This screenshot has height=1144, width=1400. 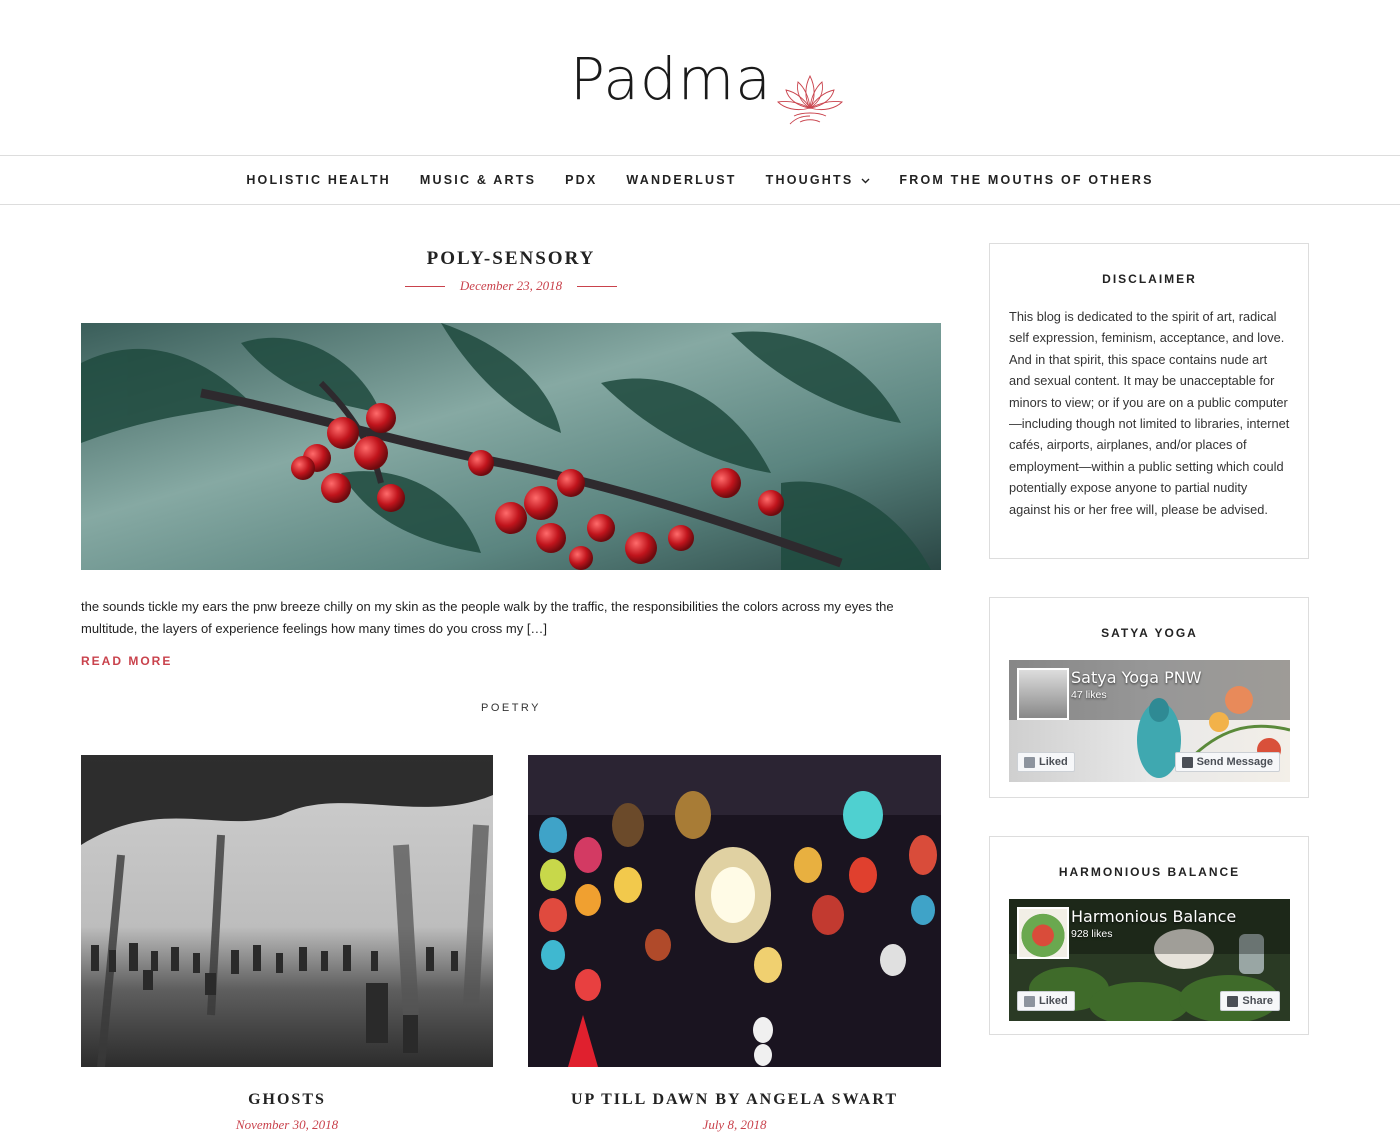 I want to click on post-card: GHOSTS November 30, 2018, so click(x=287, y=944).